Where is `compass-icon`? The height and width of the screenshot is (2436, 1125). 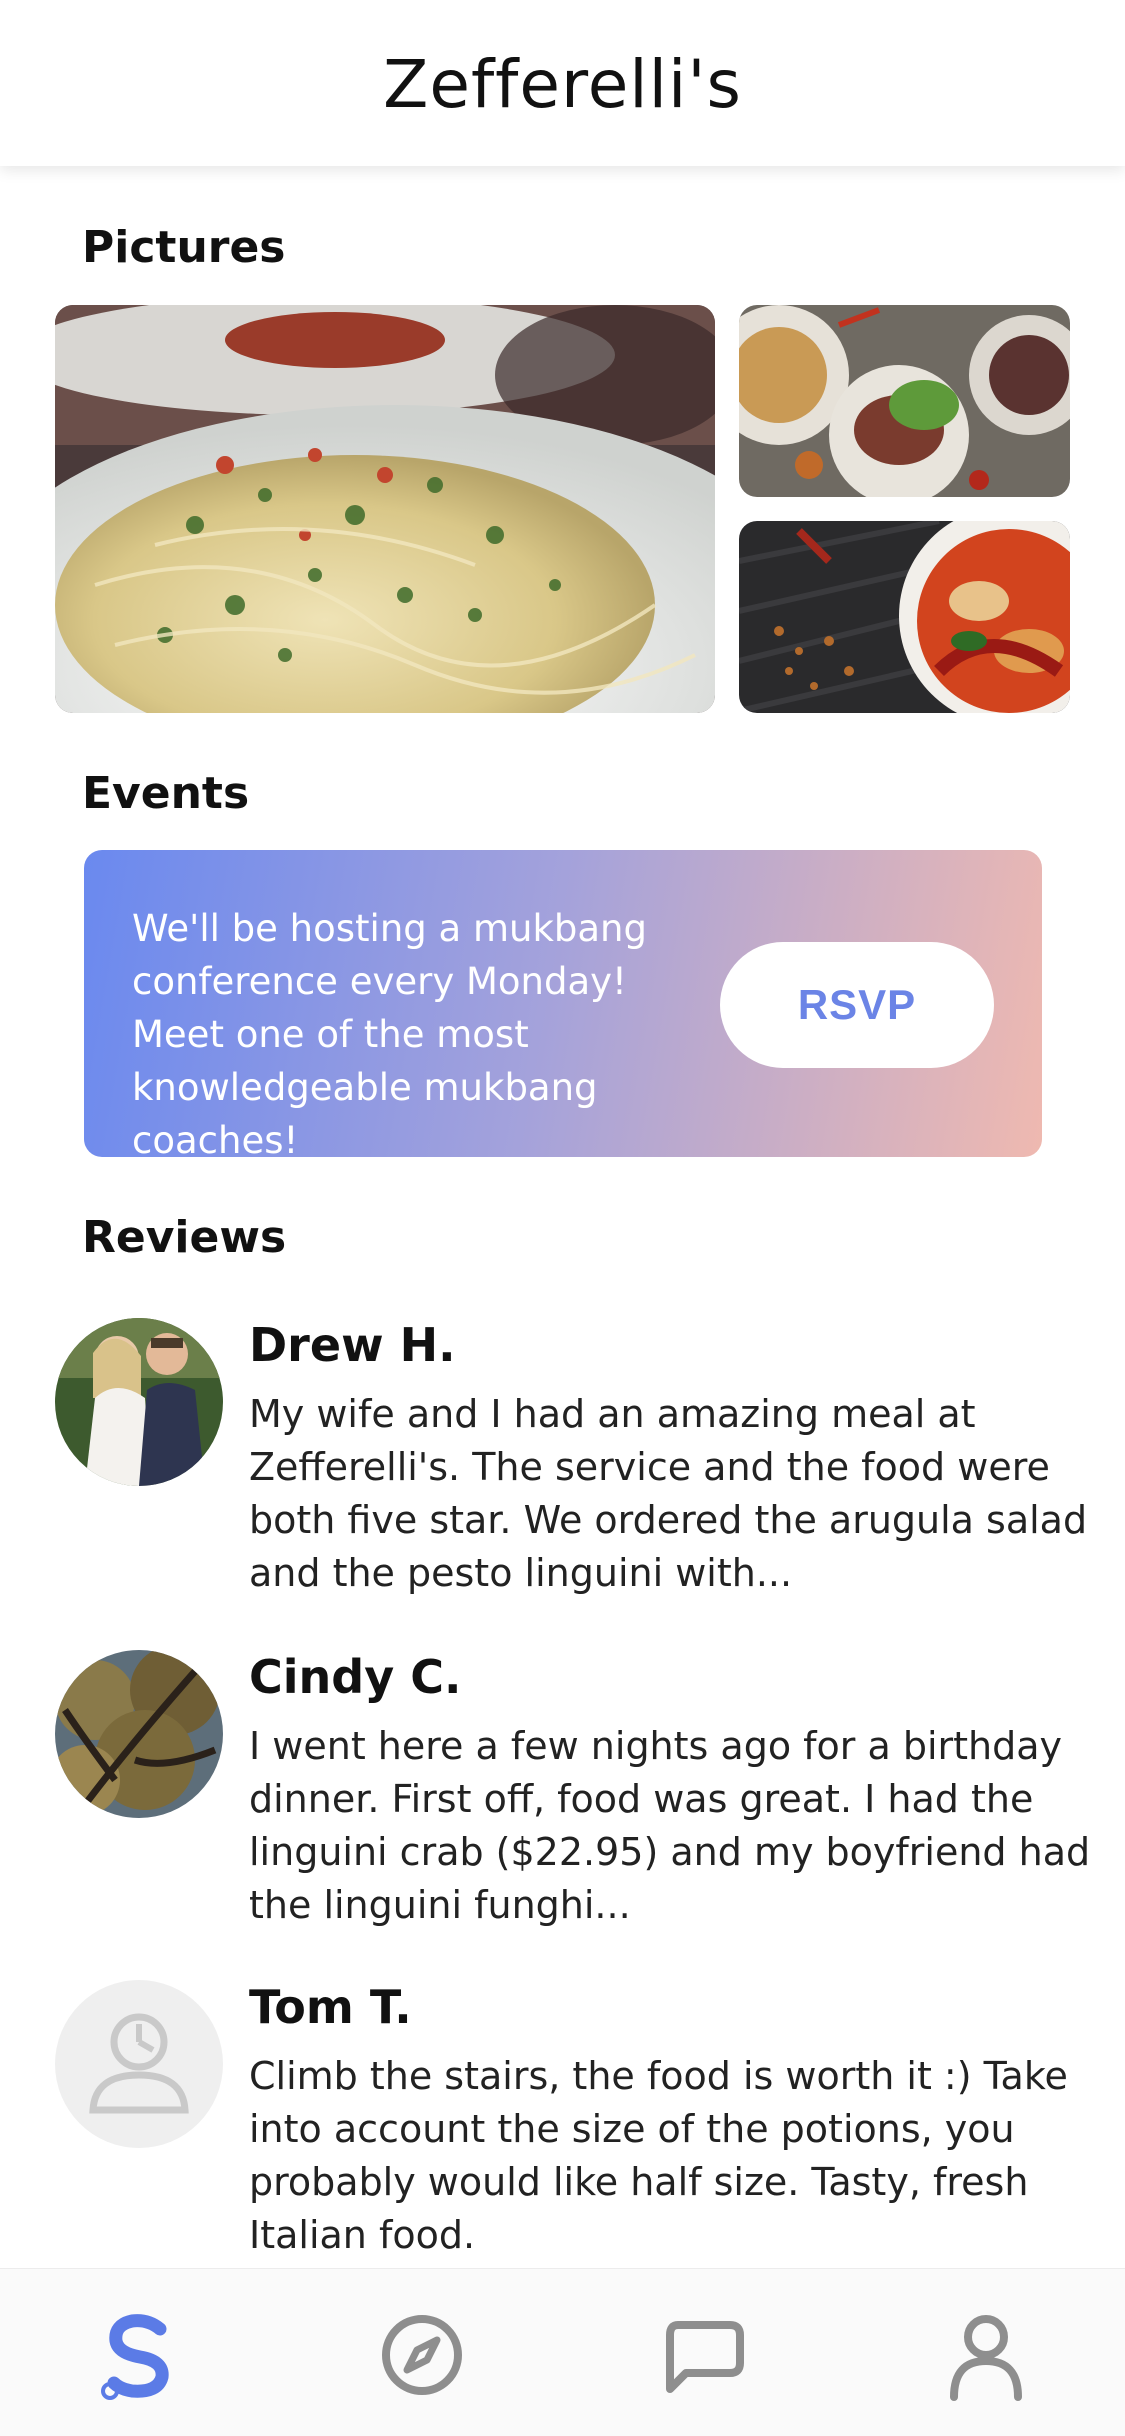
compass-icon is located at coordinates (422, 2355).